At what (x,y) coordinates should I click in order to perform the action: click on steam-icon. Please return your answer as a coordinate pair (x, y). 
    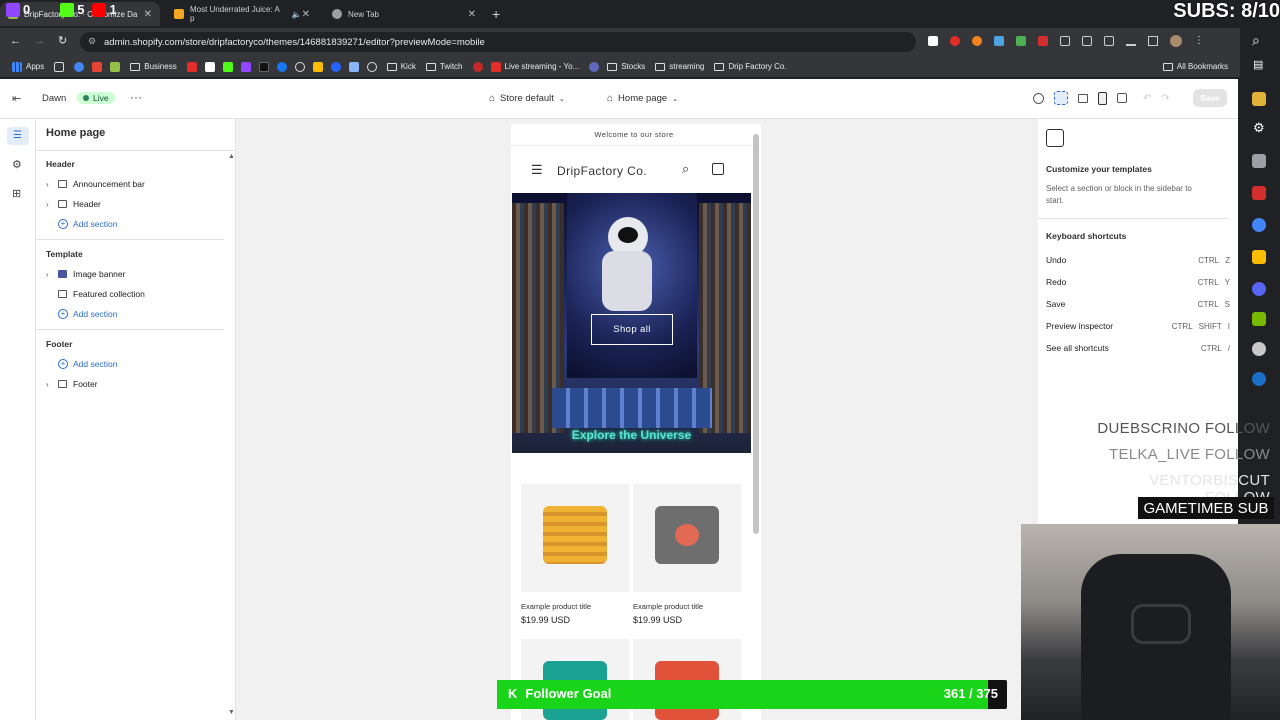
    Looking at the image, I should click on (1259, 379).